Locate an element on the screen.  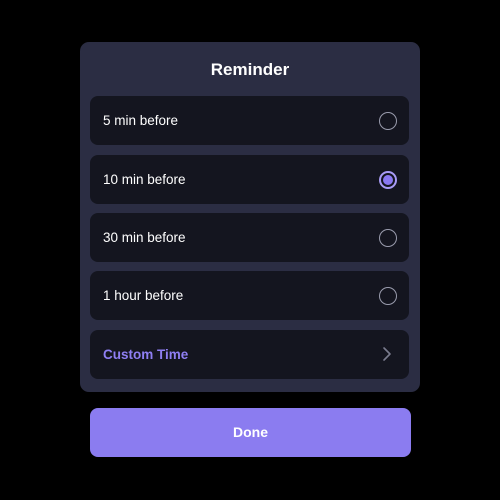
done-button: Done is located at coordinates (250, 432).